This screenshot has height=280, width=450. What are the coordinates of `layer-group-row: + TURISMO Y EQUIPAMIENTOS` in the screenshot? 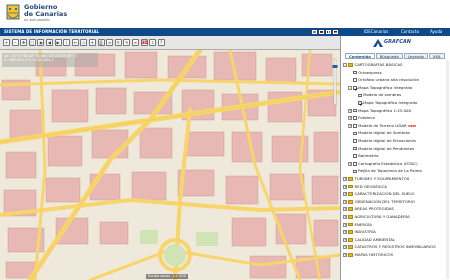 It's located at (376, 179).